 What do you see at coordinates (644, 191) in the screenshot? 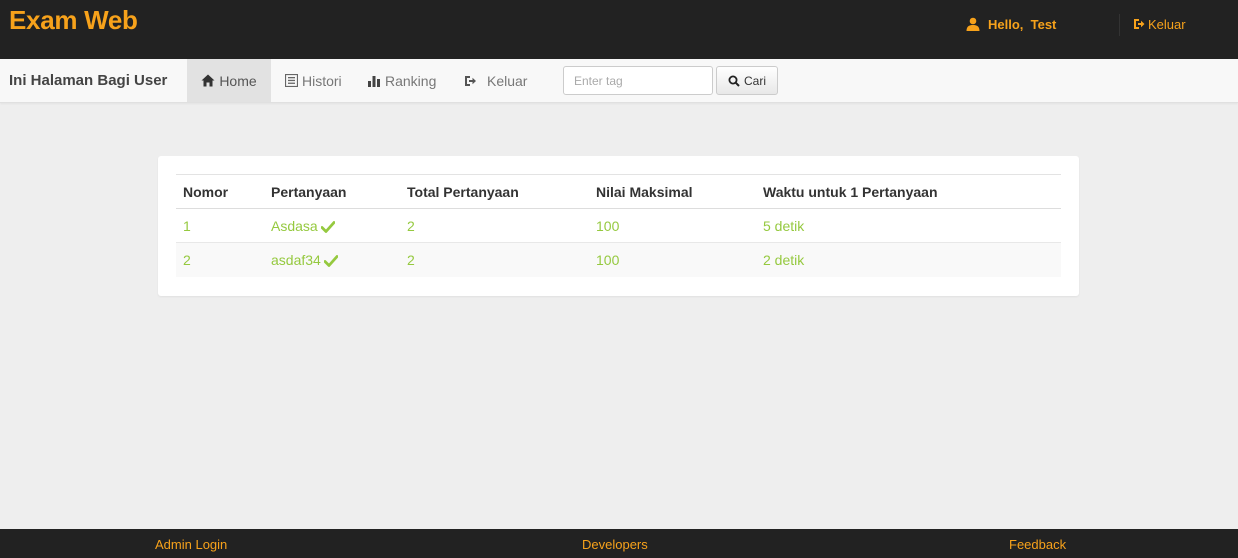
I see `header-nilai-maksimal: Nilai Maksimal` at bounding box center [644, 191].